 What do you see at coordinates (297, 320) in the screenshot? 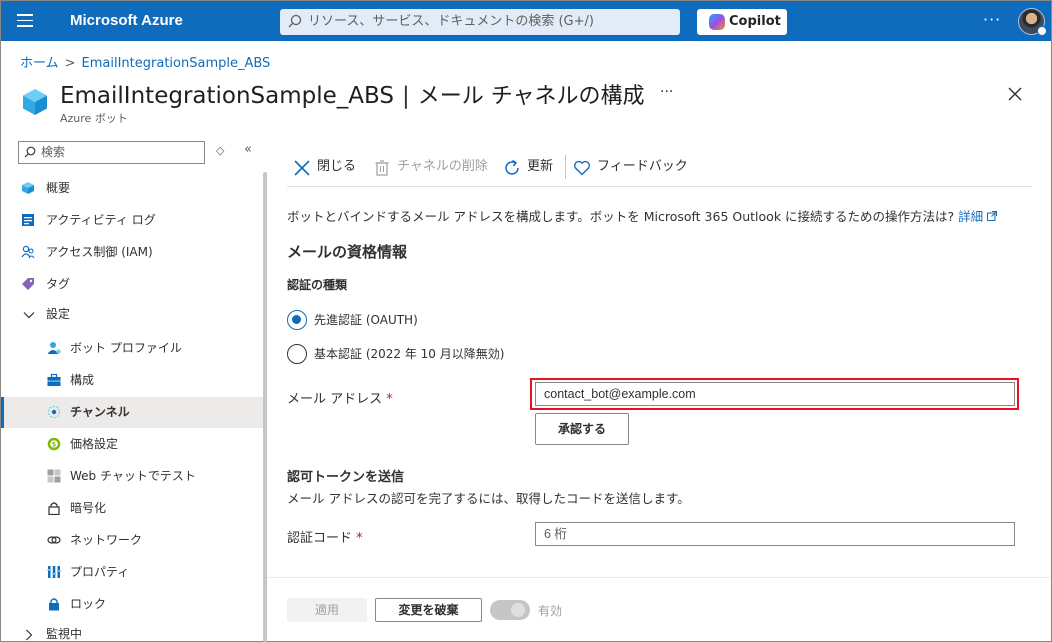
I see `radio-checked-icon` at bounding box center [297, 320].